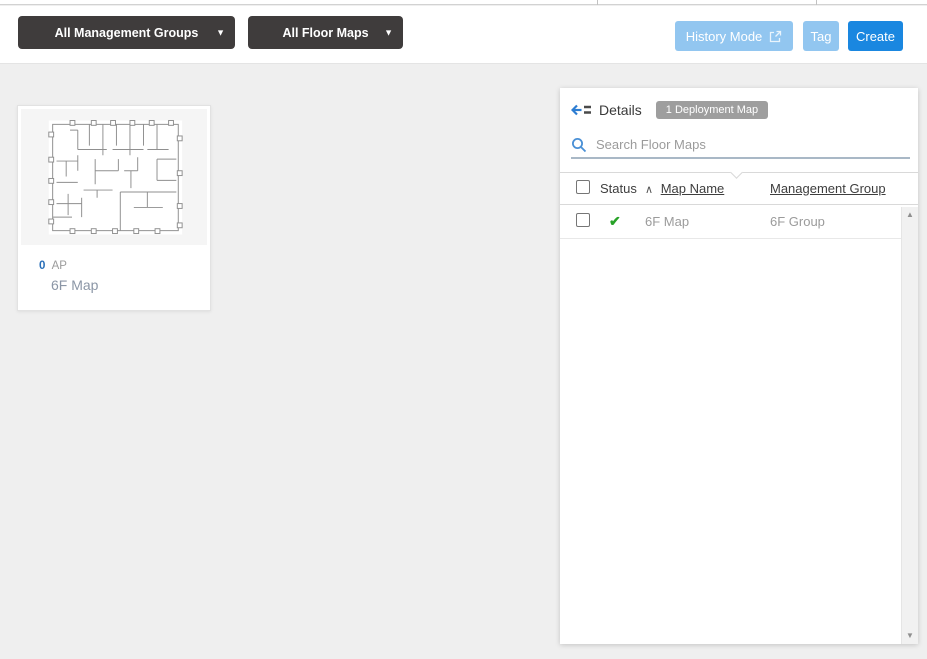 The height and width of the screenshot is (659, 927). I want to click on management-groups-dropdown: All Management Groups ▼, so click(126, 32).